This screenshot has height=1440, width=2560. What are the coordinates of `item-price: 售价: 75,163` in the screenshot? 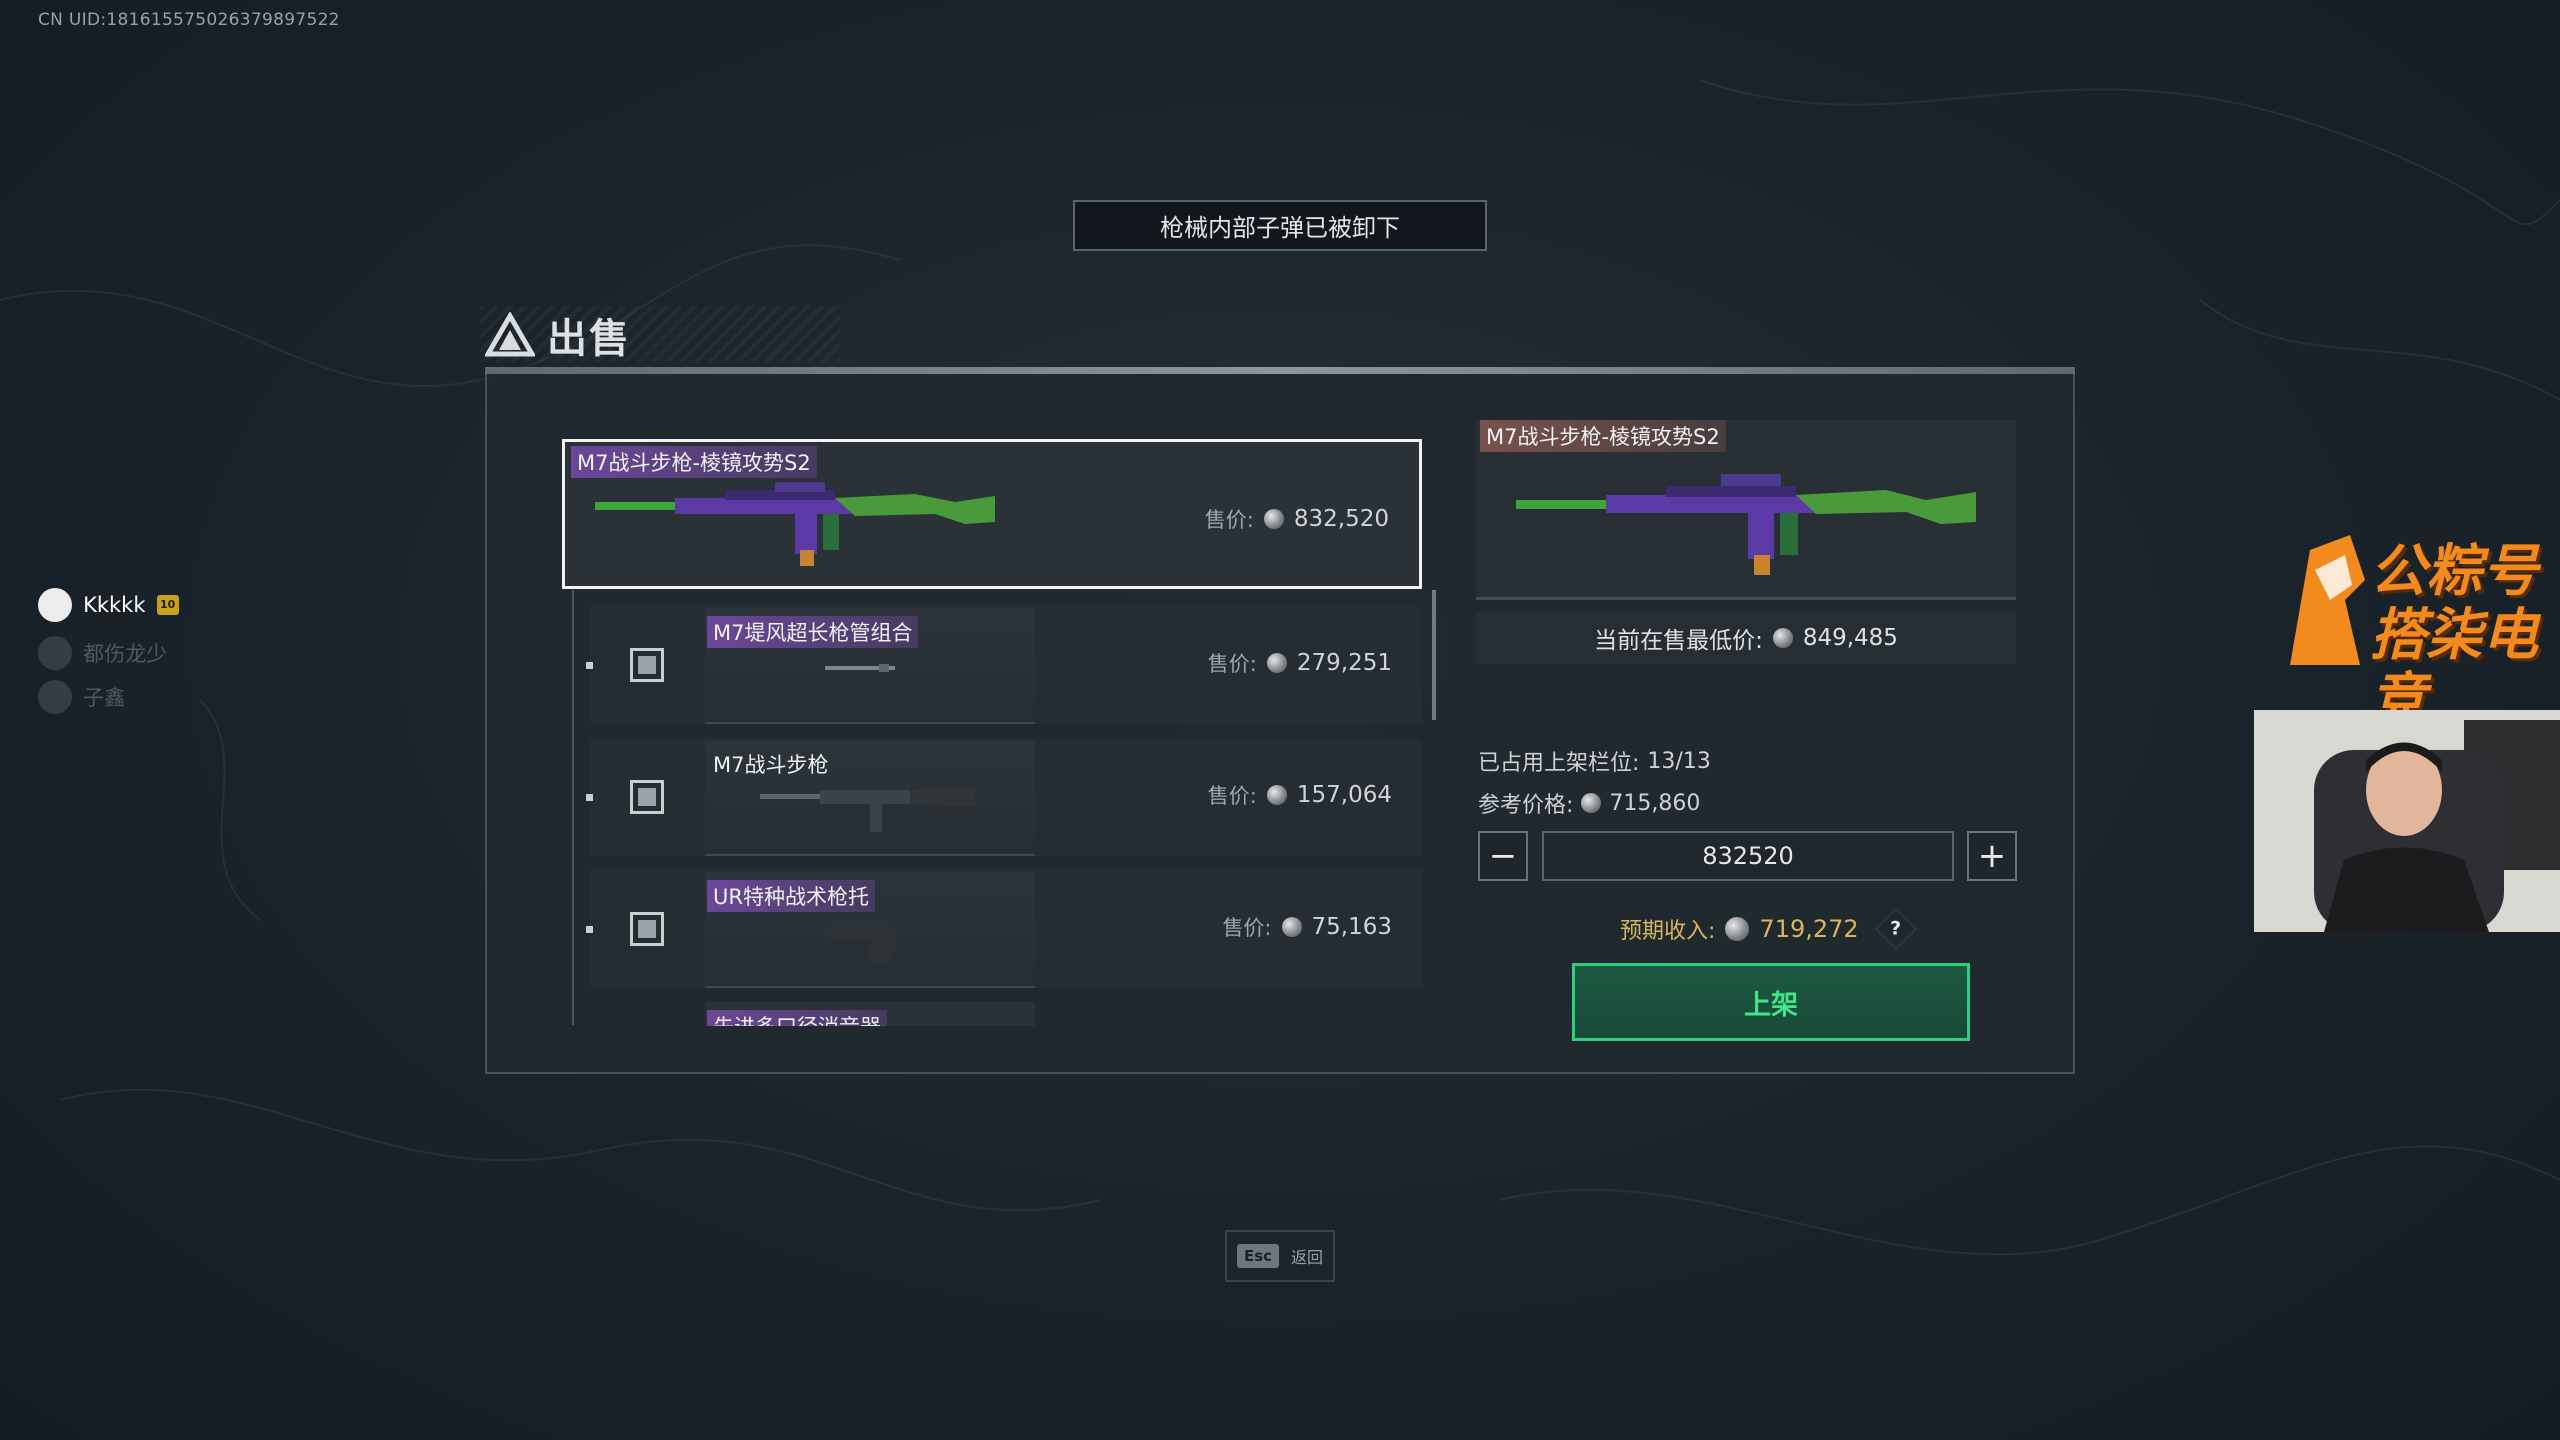 It's located at (1307, 927).